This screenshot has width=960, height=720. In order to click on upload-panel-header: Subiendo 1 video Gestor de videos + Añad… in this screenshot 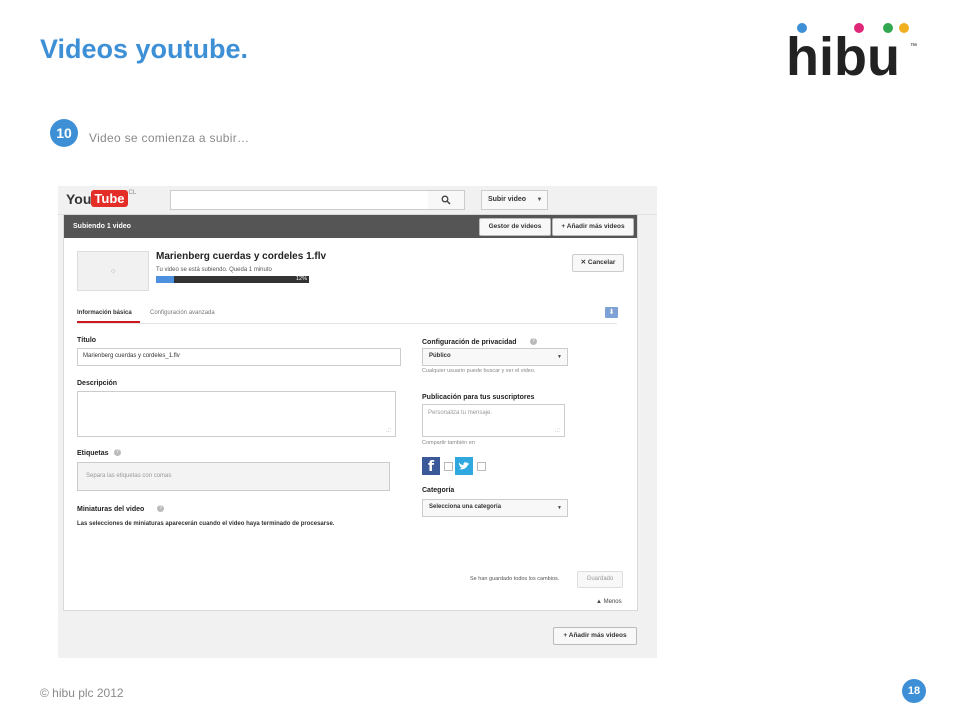, I will do `click(350, 226)`.